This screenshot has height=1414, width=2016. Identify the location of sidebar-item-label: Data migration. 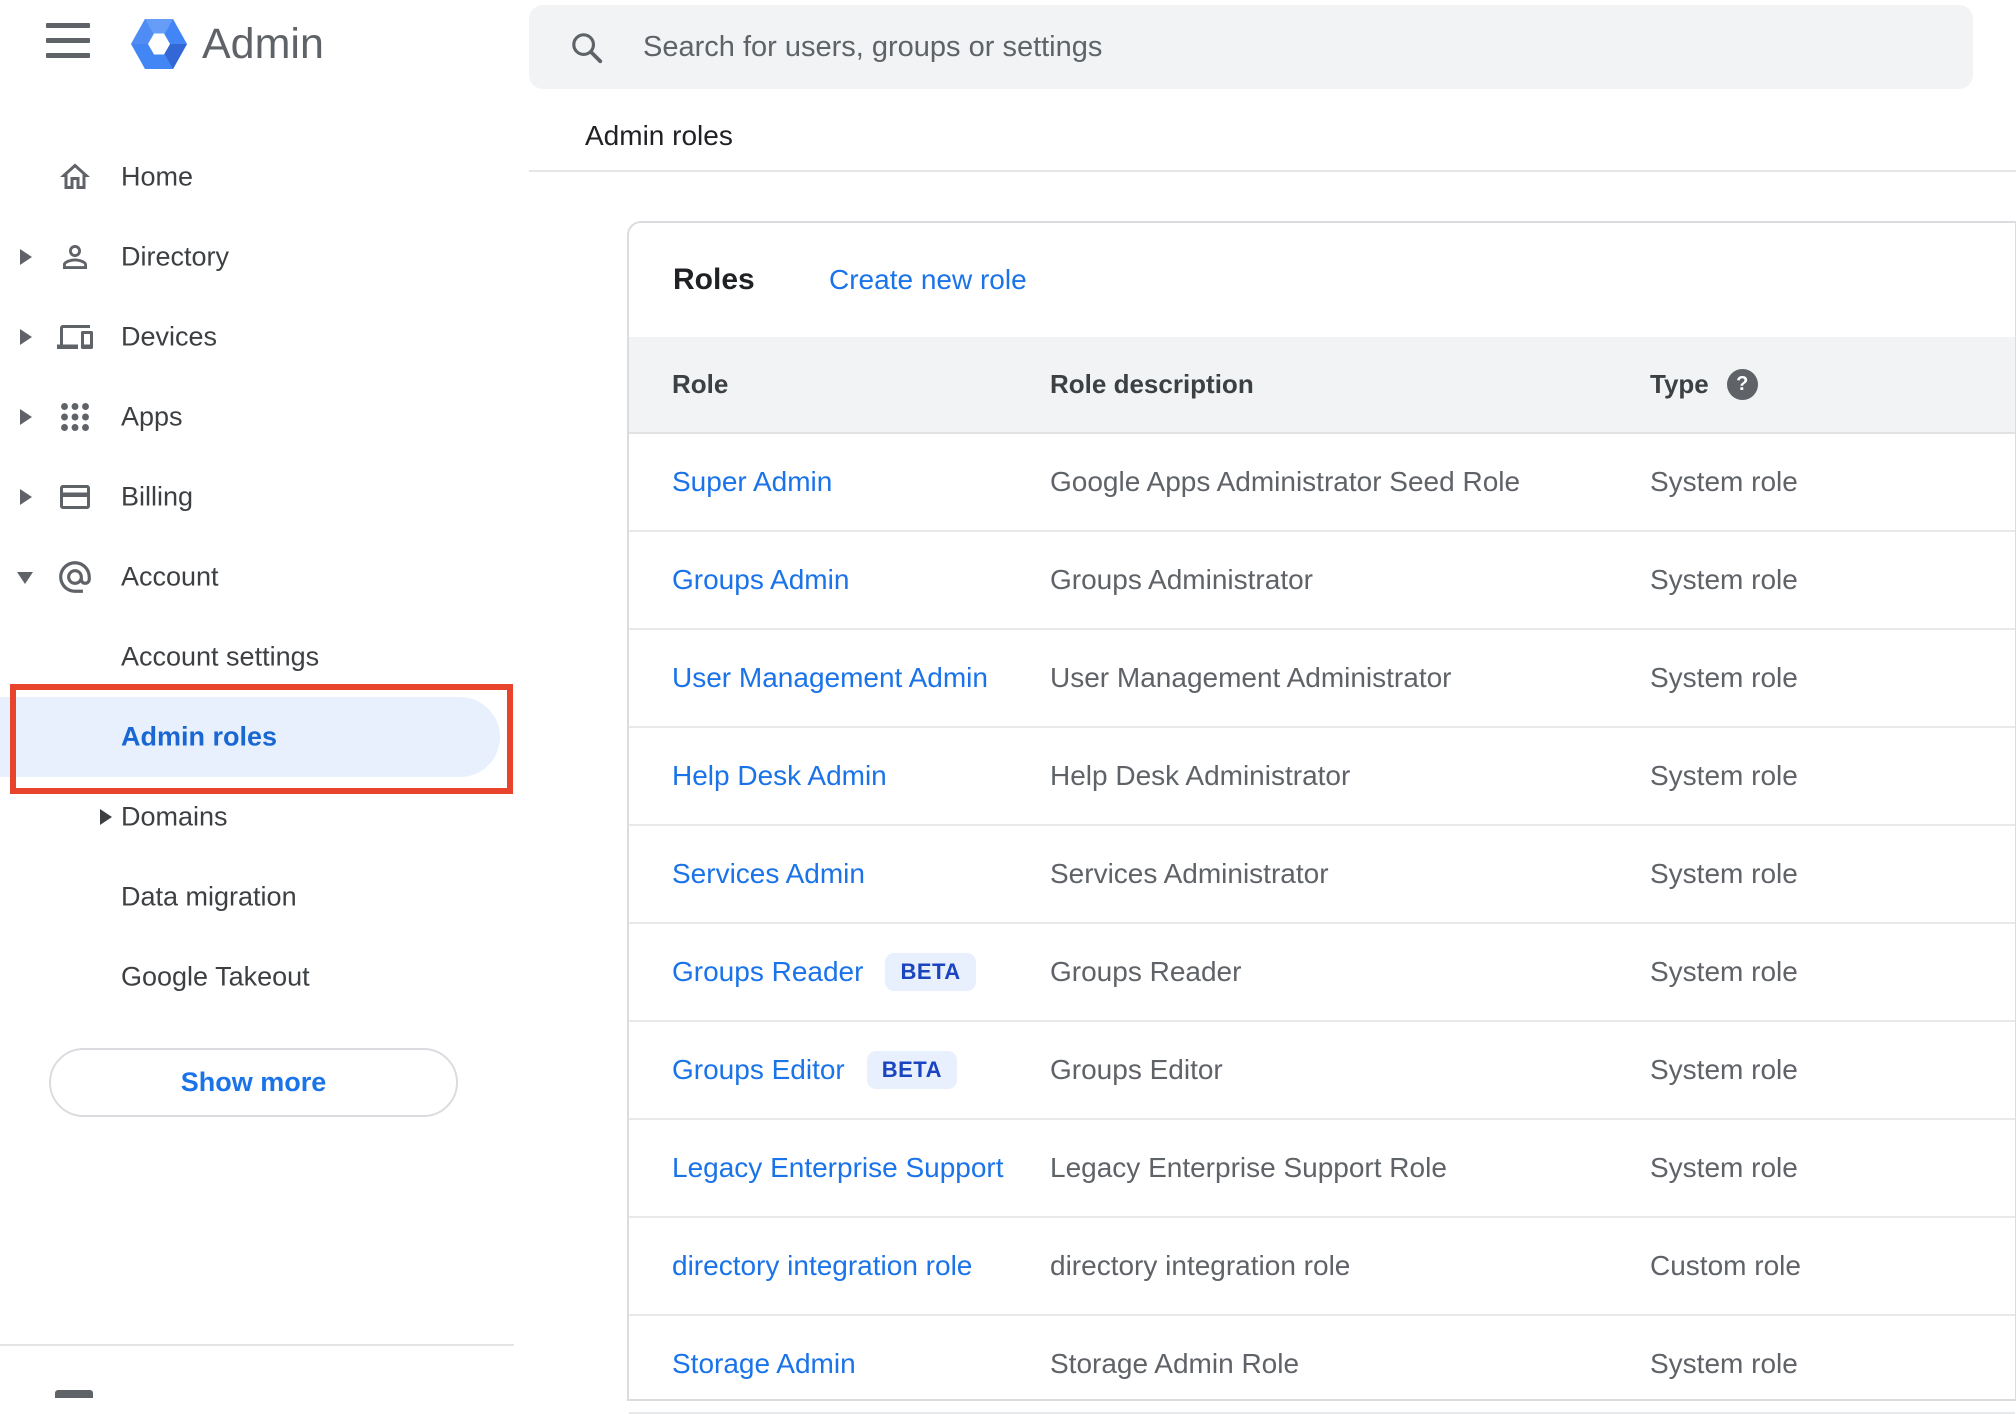
(209, 896).